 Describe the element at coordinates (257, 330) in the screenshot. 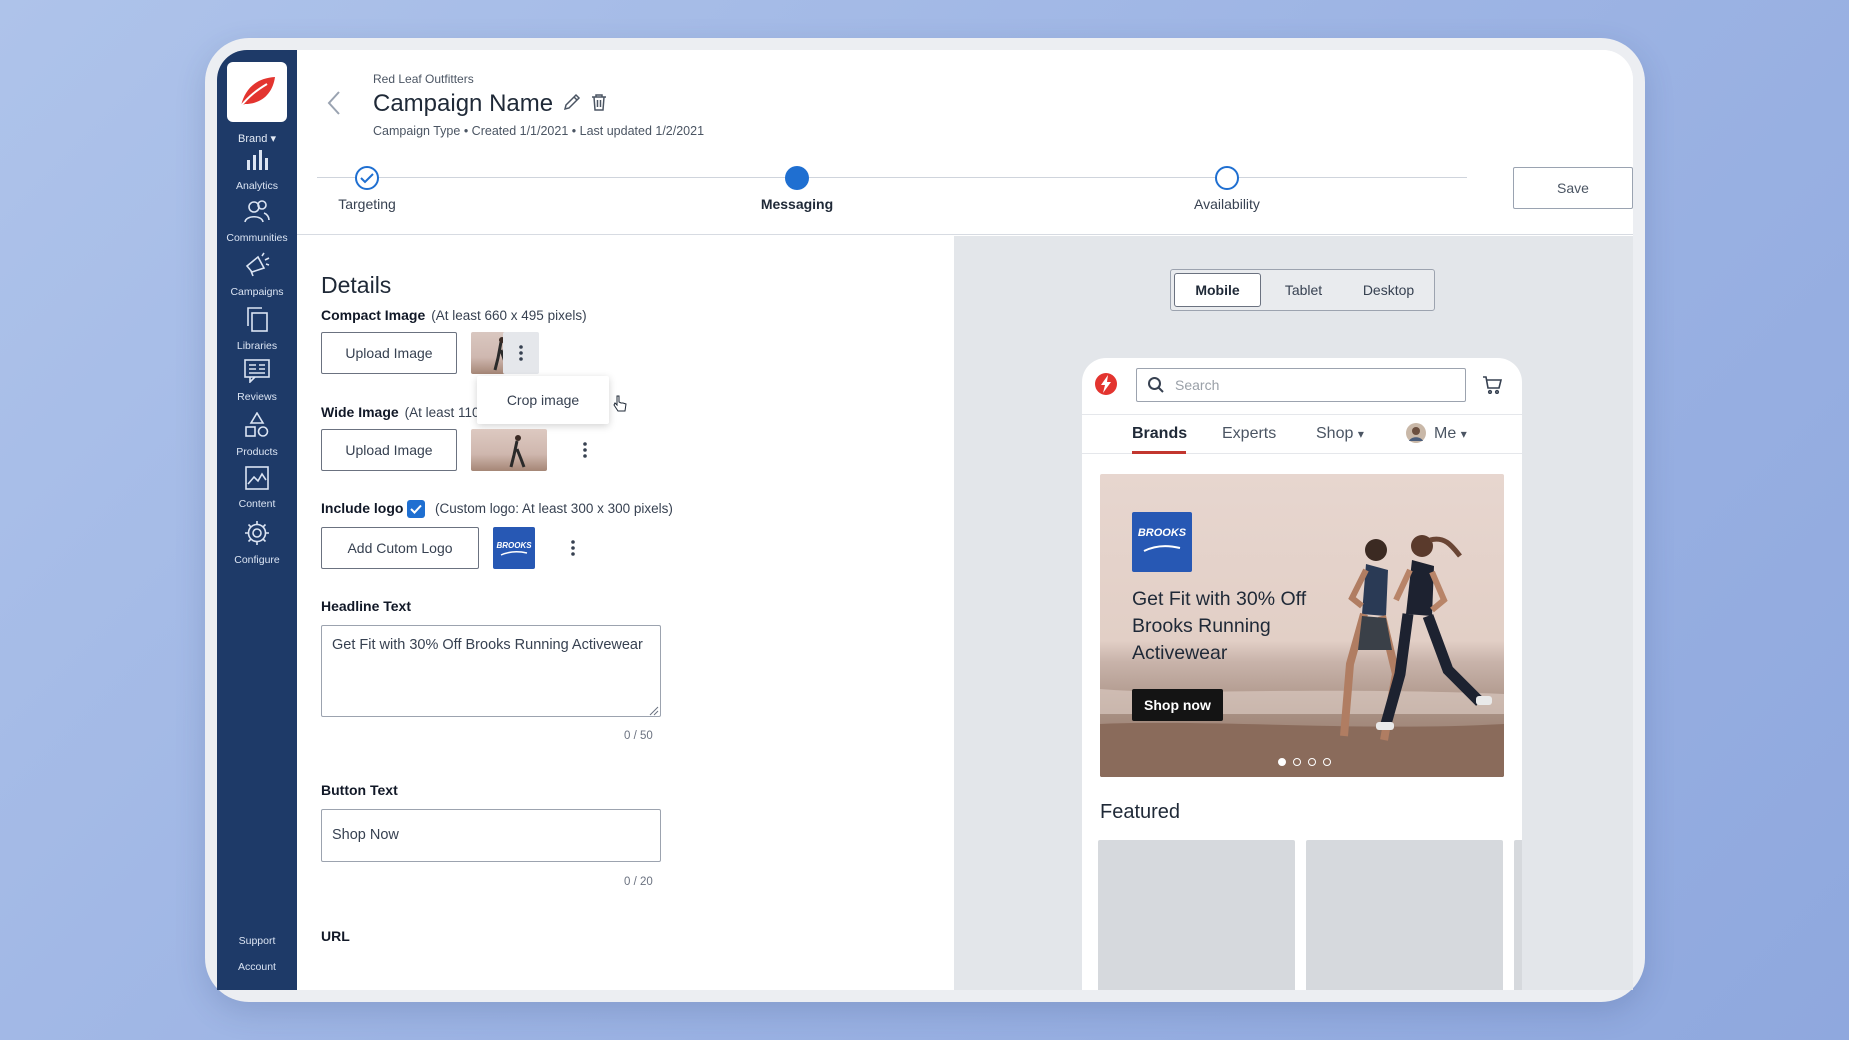

I see `sidebar-item-libraries: Libraries` at that location.